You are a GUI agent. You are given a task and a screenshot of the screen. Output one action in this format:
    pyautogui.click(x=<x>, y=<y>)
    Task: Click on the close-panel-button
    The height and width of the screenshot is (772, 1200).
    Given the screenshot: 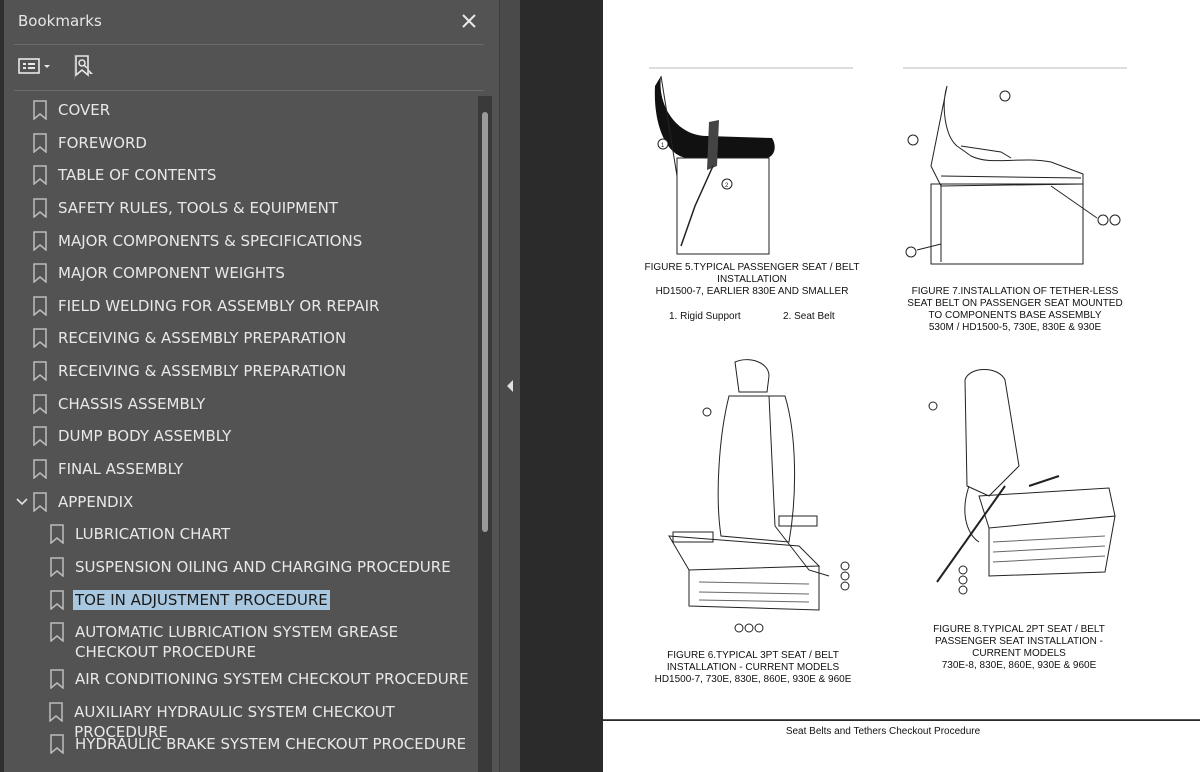 What is the action you would take?
    pyautogui.click(x=469, y=21)
    